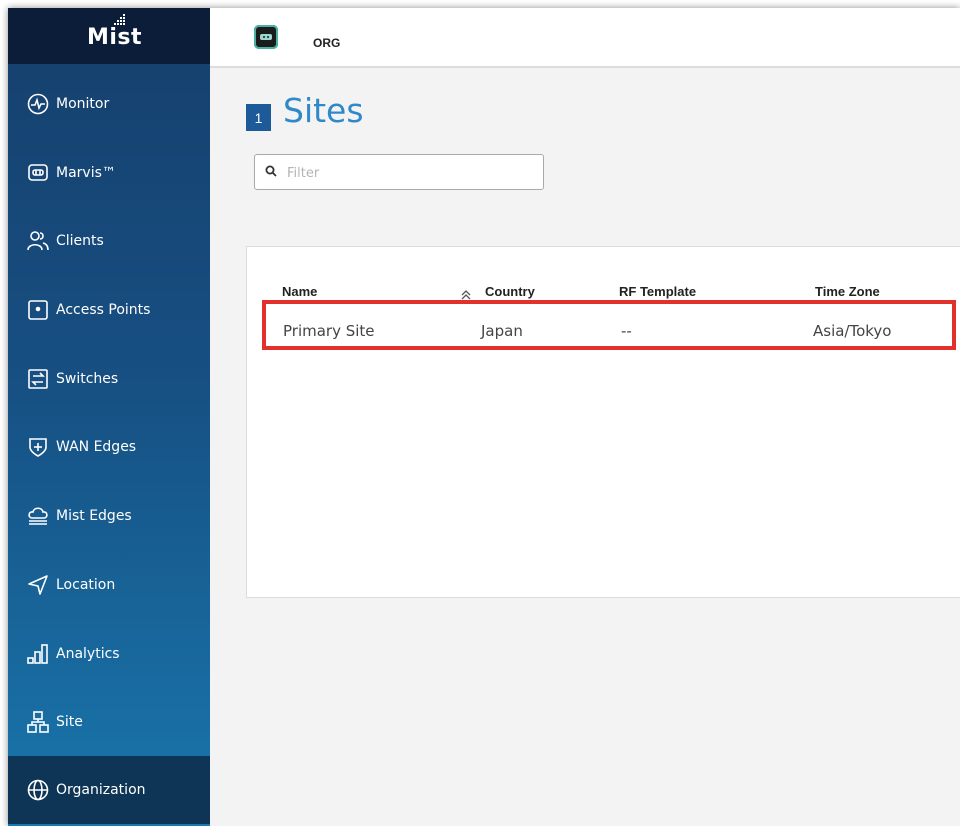 The image size is (960, 826). I want to click on sidebar-item-label: Clients, so click(80, 241).